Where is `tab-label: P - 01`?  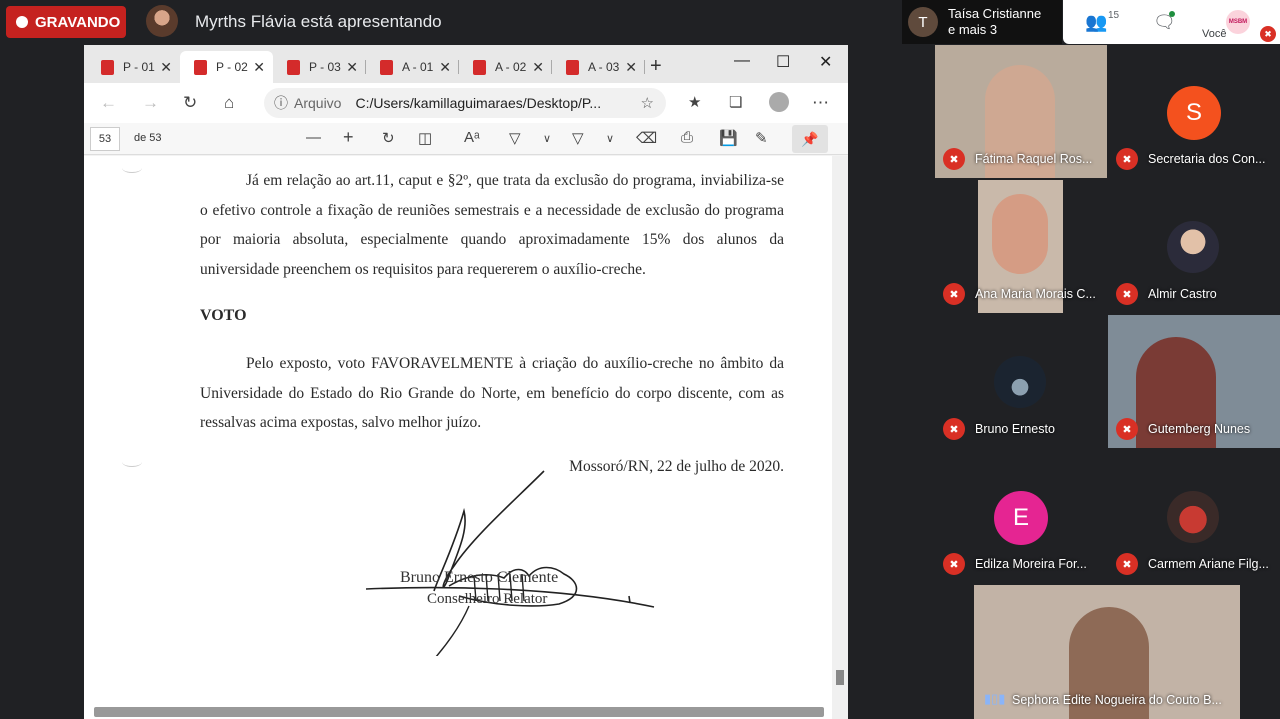
tab-label: P - 01 is located at coordinates (139, 67).